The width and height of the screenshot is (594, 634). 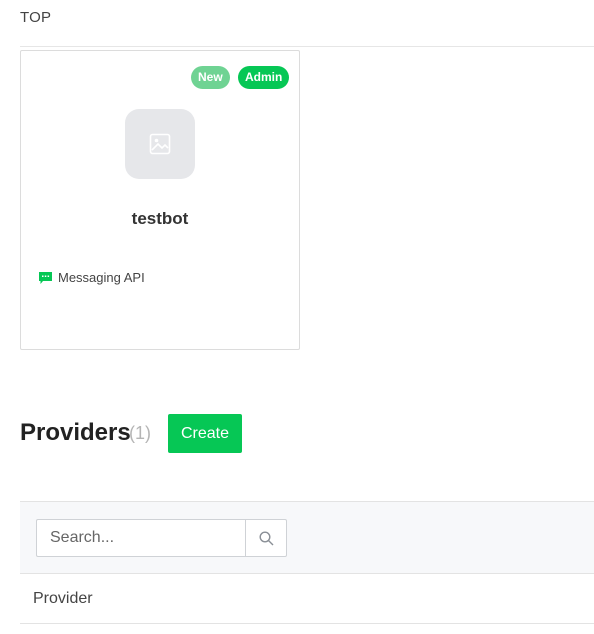 I want to click on breadcrumb: TOP, so click(x=35, y=17).